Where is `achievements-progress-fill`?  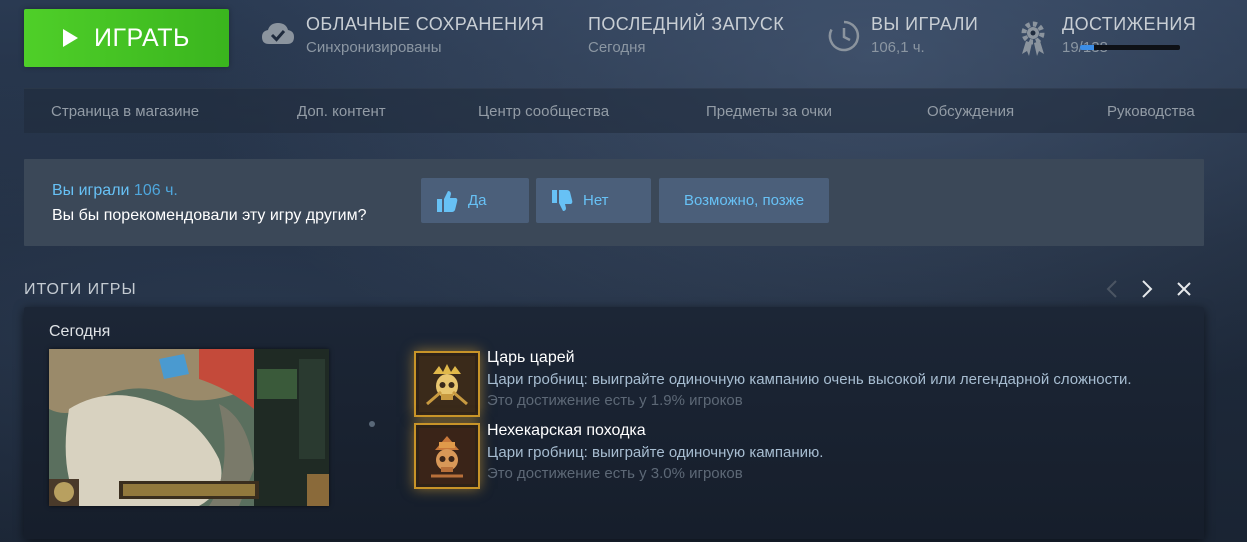
achievements-progress-fill is located at coordinates (1087, 47).